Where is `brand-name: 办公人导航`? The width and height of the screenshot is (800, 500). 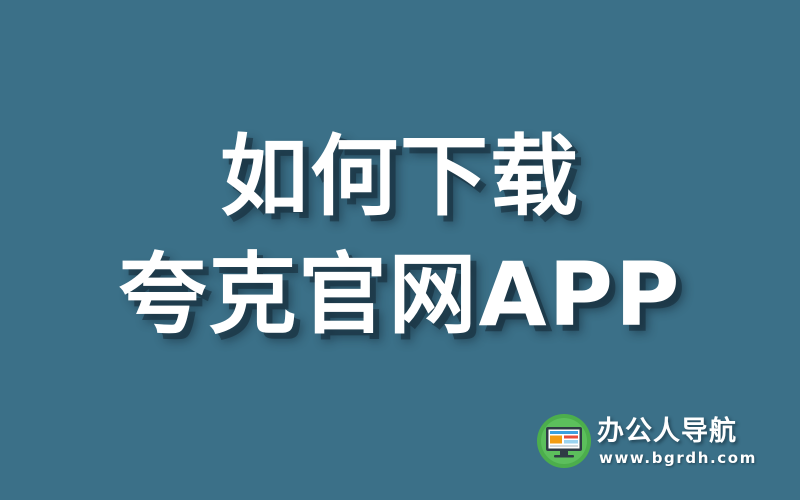 brand-name: 办公人导航 is located at coordinates (667, 431).